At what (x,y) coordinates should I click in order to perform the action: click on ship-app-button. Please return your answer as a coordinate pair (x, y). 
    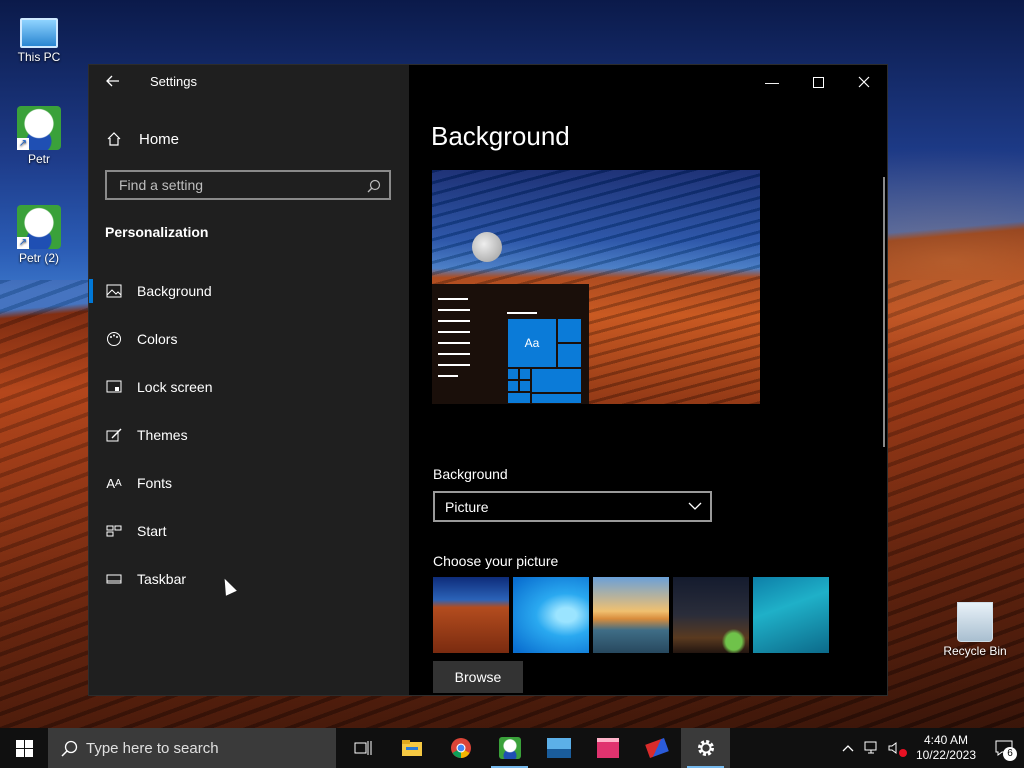
    Looking at the image, I should click on (558, 748).